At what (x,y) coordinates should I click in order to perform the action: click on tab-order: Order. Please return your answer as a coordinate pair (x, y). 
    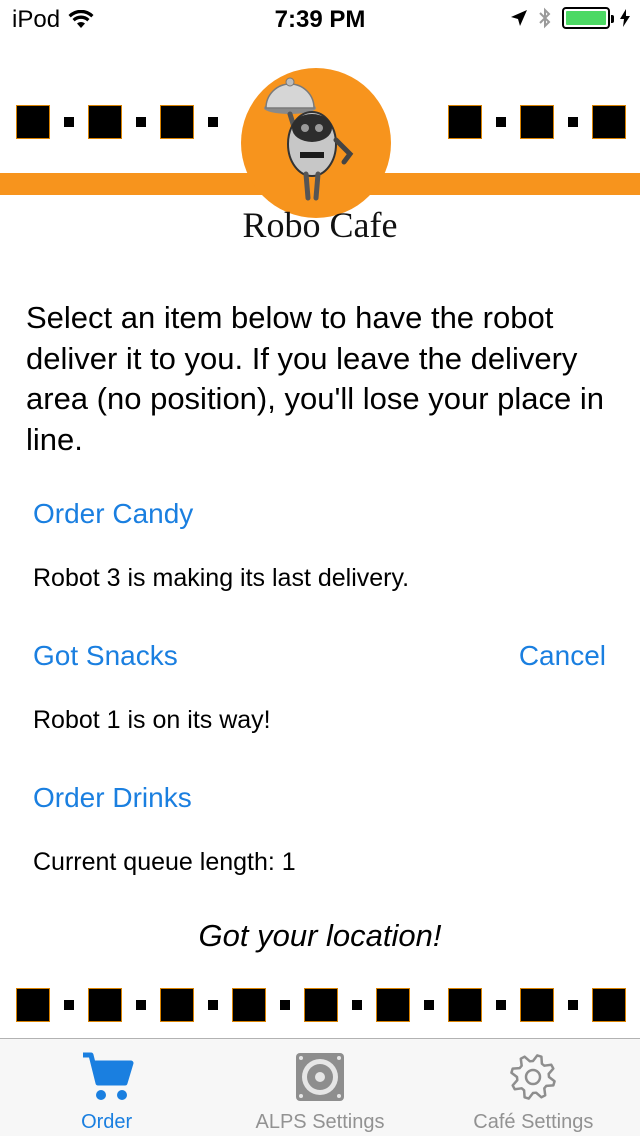
    Looking at the image, I should click on (106, 1087).